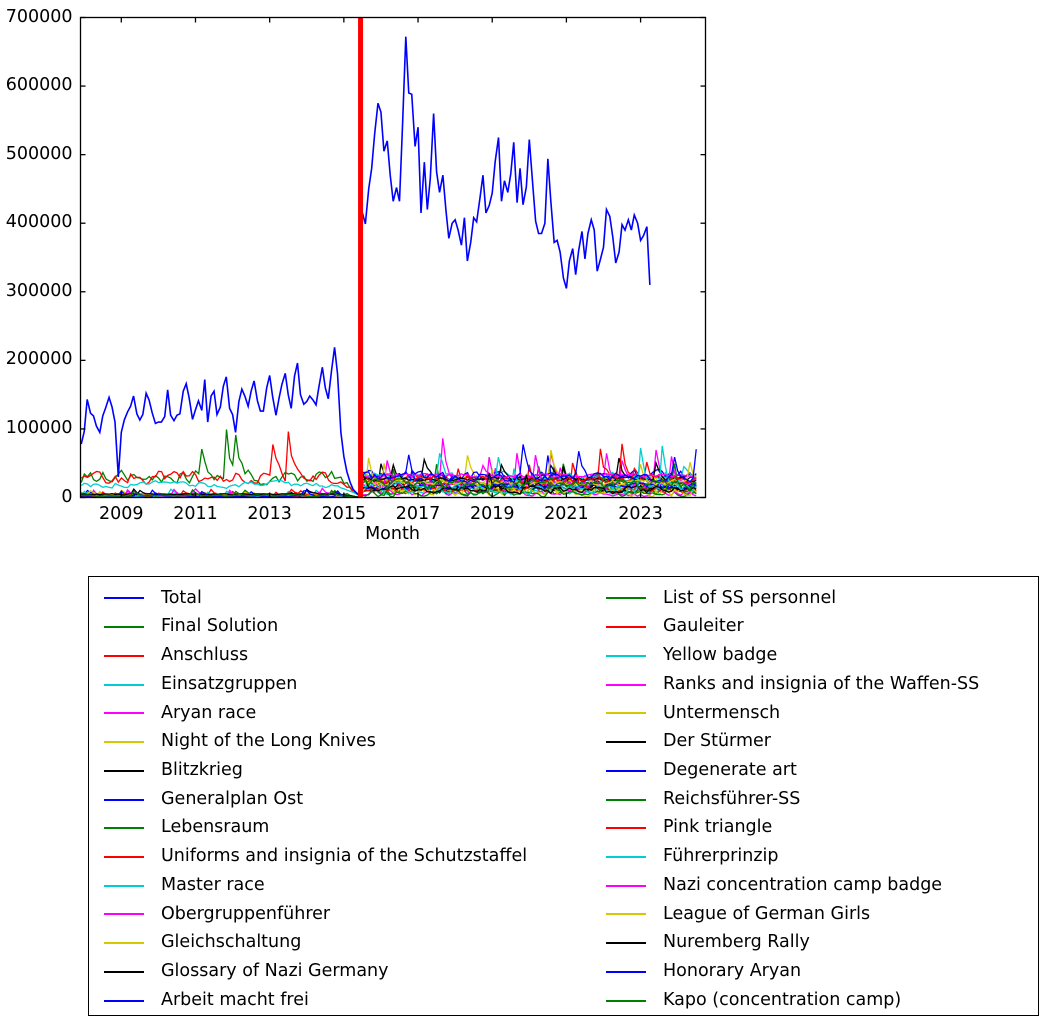 The height and width of the screenshot is (1027, 1052). What do you see at coordinates (220, 626) in the screenshot?
I see `legend-label: Final Solution` at bounding box center [220, 626].